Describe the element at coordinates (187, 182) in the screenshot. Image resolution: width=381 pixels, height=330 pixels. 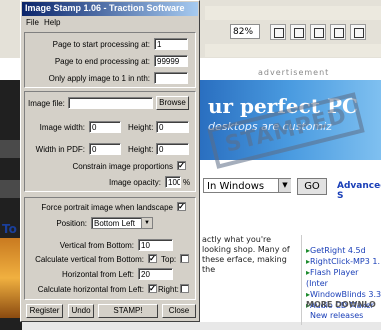
I see `opacity-unit: %` at that location.